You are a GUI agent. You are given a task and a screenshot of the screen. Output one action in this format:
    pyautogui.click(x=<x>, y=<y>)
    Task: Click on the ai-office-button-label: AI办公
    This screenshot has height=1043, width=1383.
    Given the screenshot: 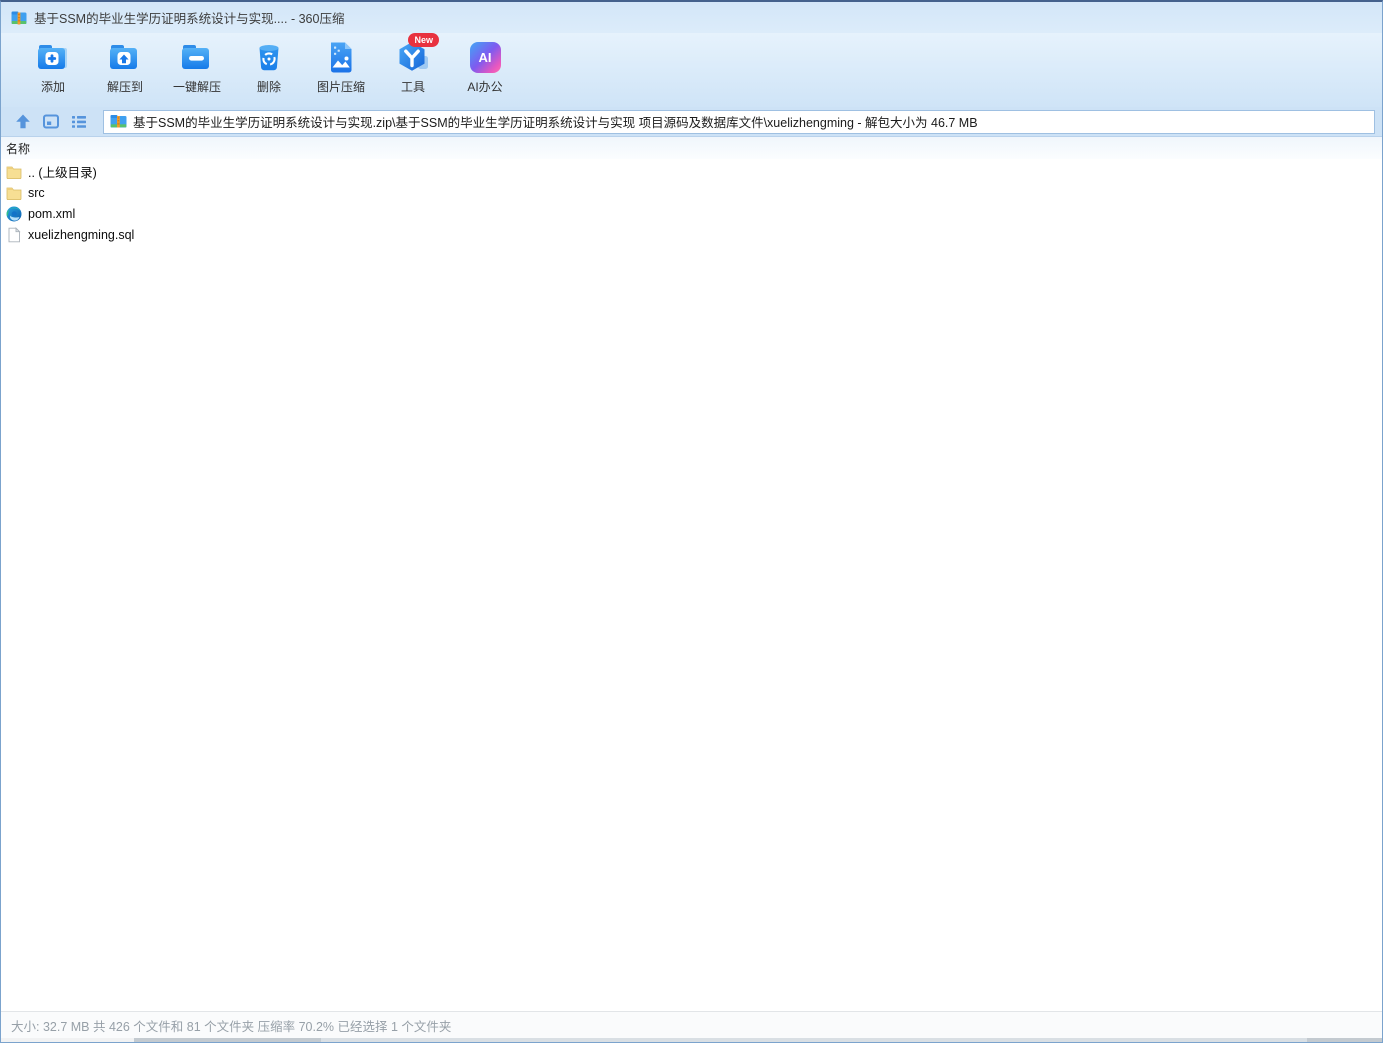 What is the action you would take?
    pyautogui.click(x=485, y=87)
    